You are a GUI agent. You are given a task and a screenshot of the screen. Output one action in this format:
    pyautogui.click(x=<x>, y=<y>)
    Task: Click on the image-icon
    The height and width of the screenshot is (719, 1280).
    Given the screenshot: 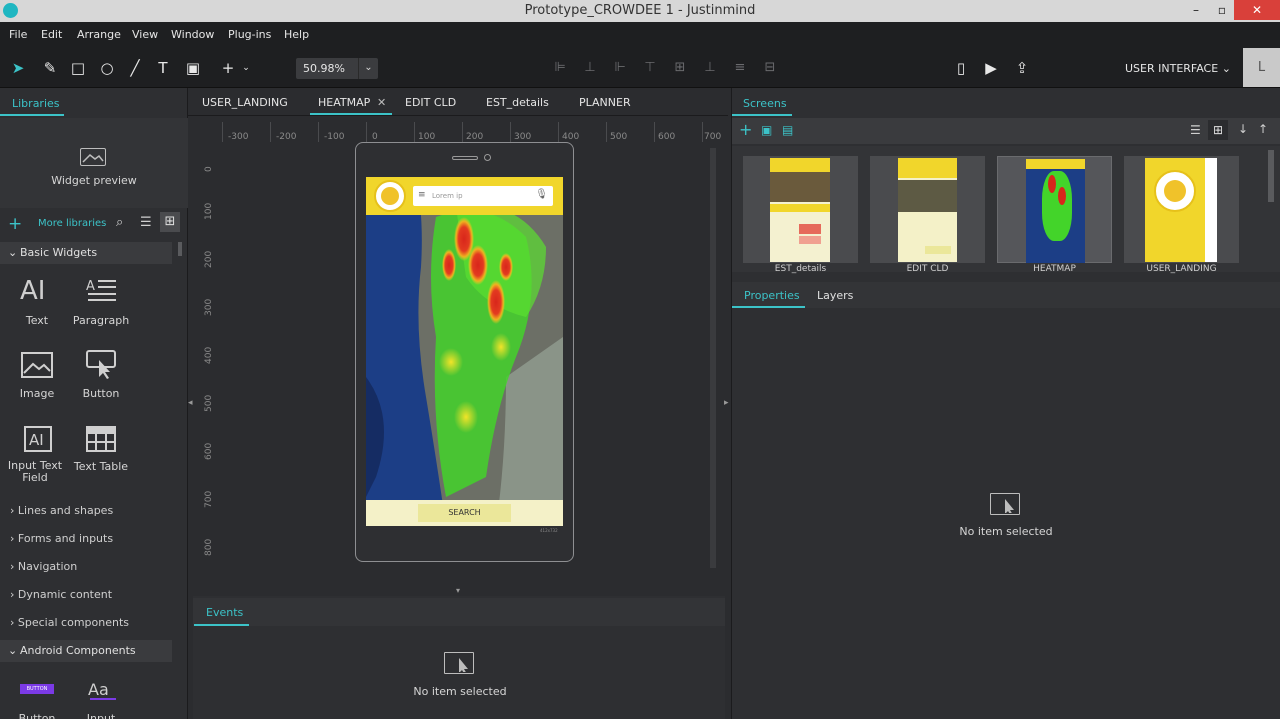 What is the action you would take?
    pyautogui.click(x=37, y=367)
    